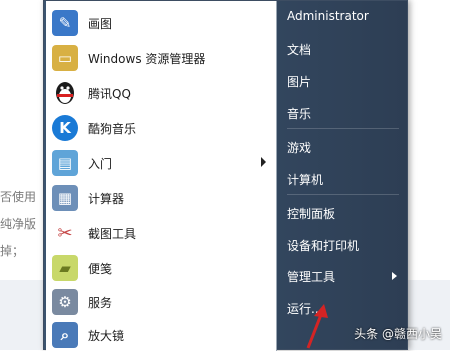  What do you see at coordinates (65, 302) in the screenshot?
I see `gears-icon: ⚙` at bounding box center [65, 302].